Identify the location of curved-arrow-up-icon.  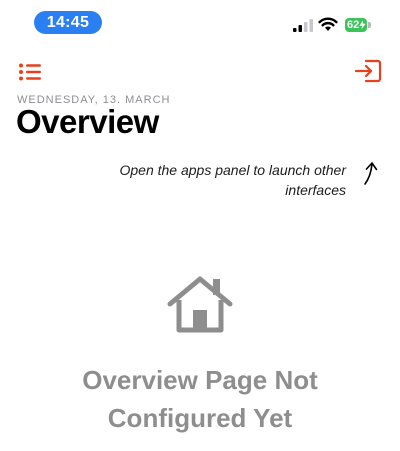
(371, 173).